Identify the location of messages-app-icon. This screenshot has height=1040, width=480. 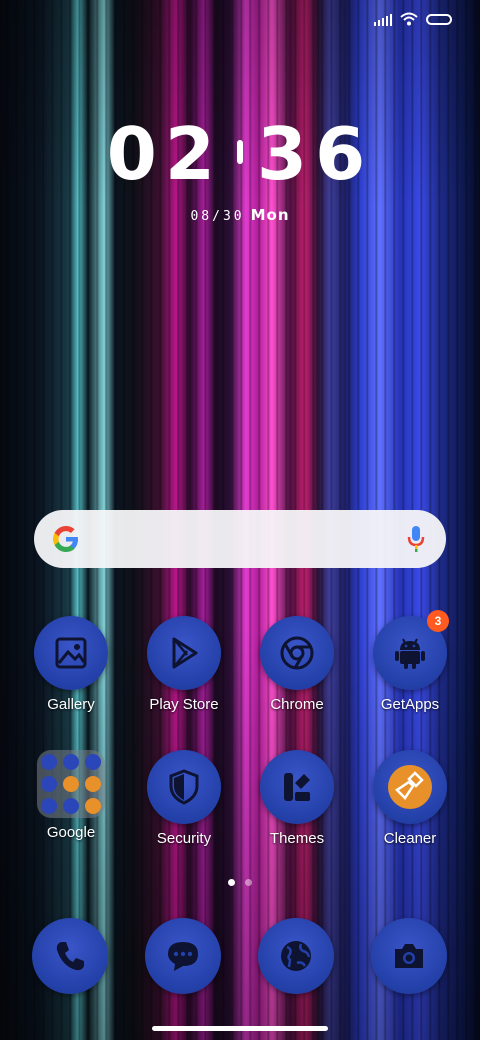
(183, 956).